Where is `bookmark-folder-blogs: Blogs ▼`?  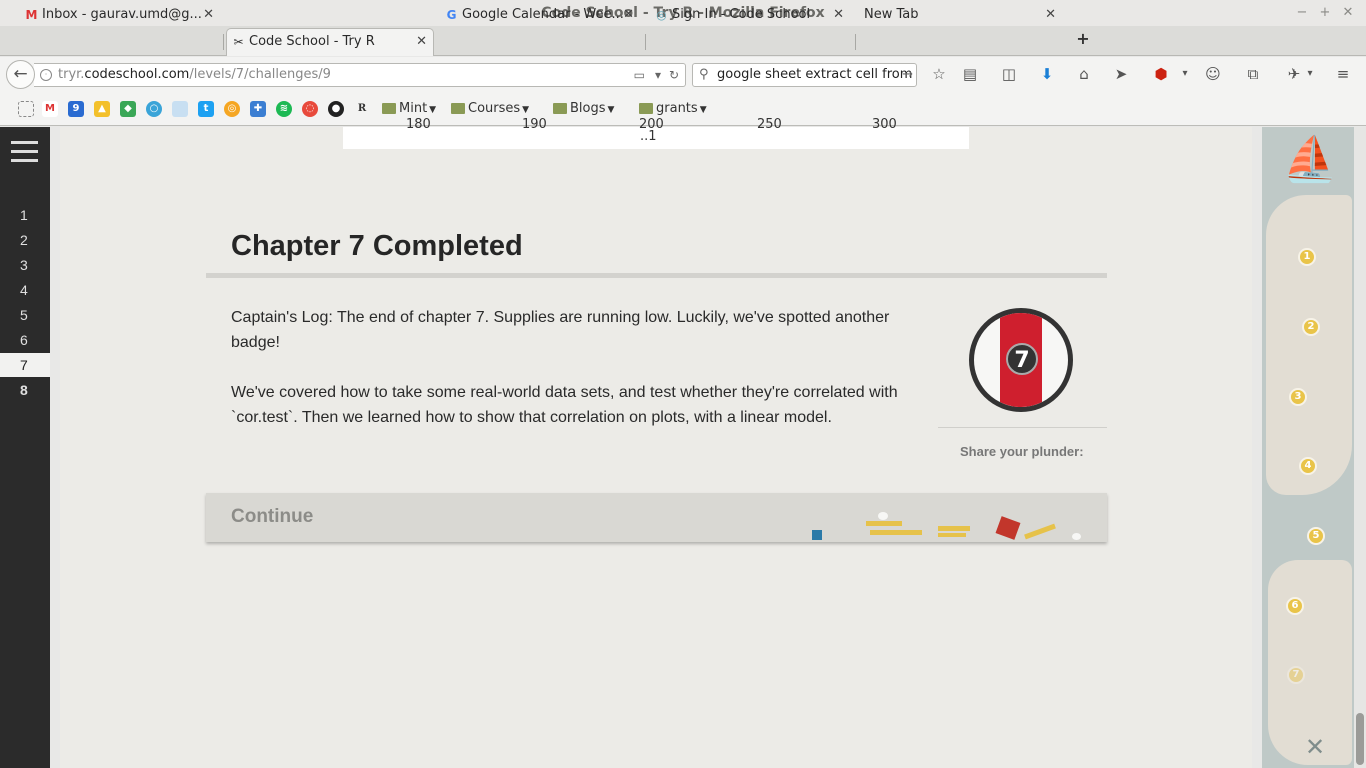 bookmark-folder-blogs: Blogs ▼ is located at coordinates (583, 109).